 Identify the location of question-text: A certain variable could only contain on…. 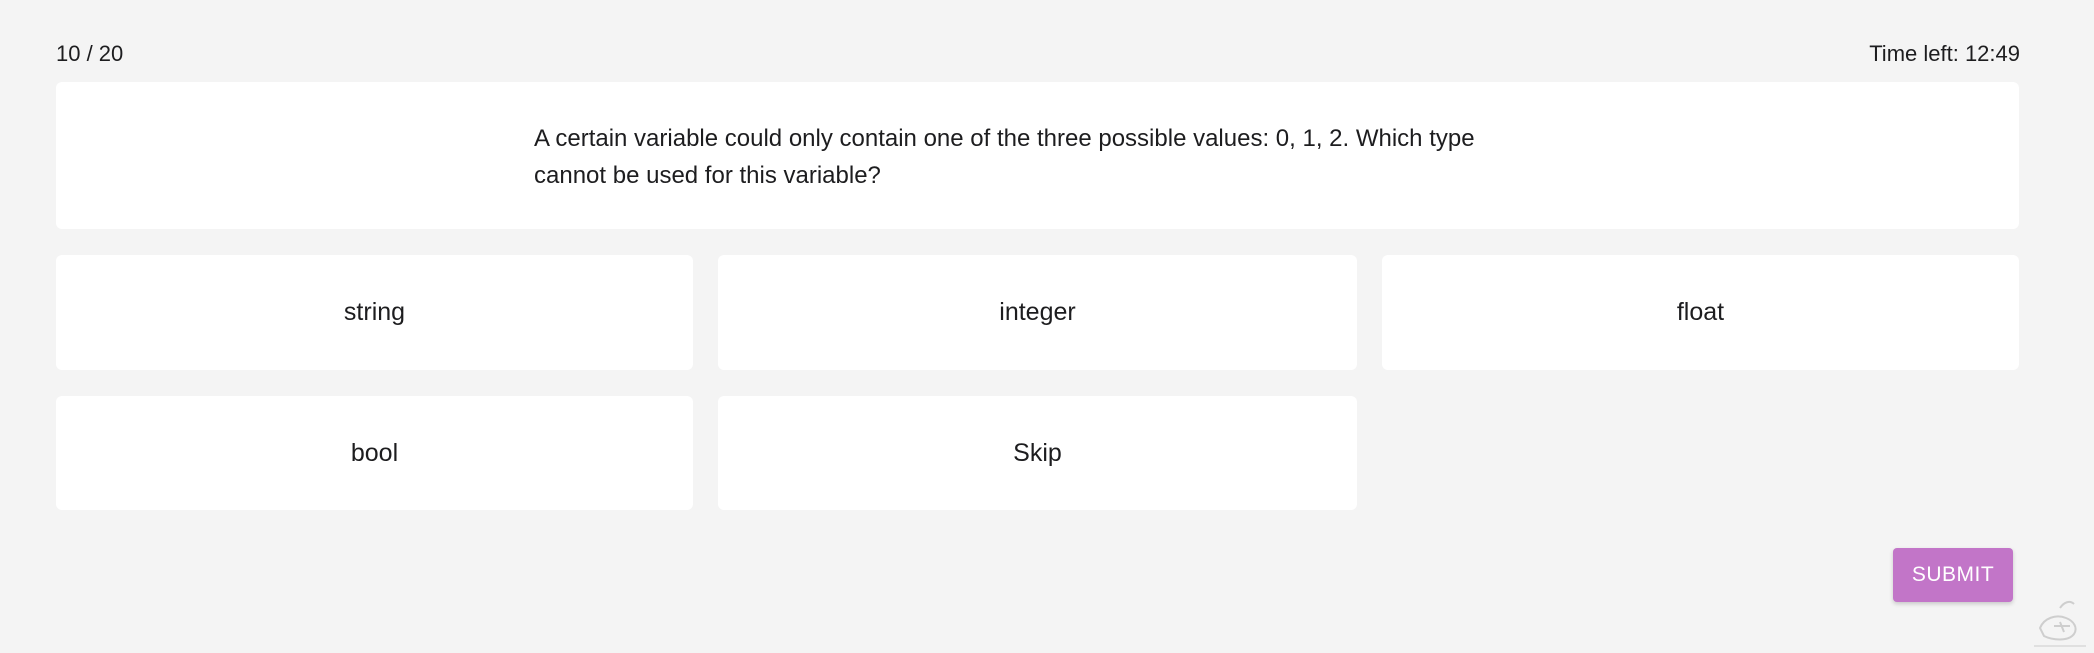
(1004, 157).